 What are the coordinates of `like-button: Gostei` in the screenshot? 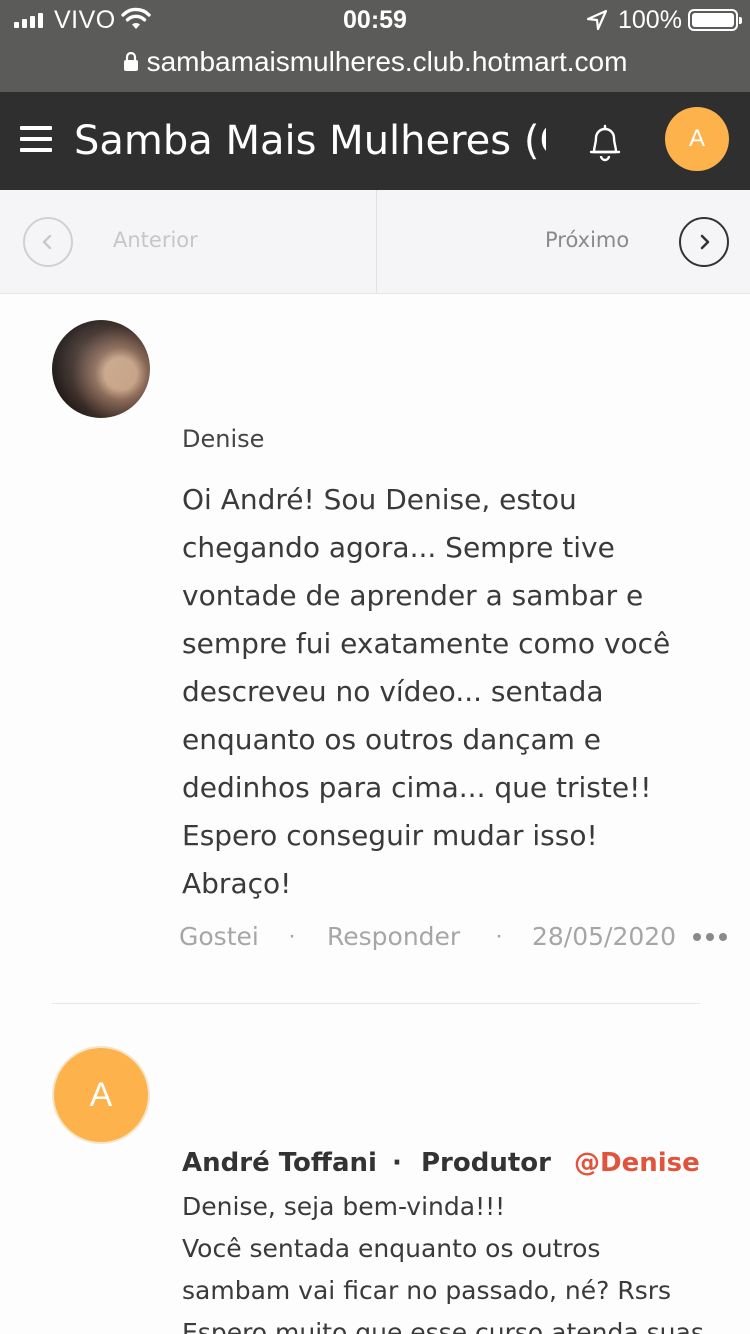 It's located at (219, 936).